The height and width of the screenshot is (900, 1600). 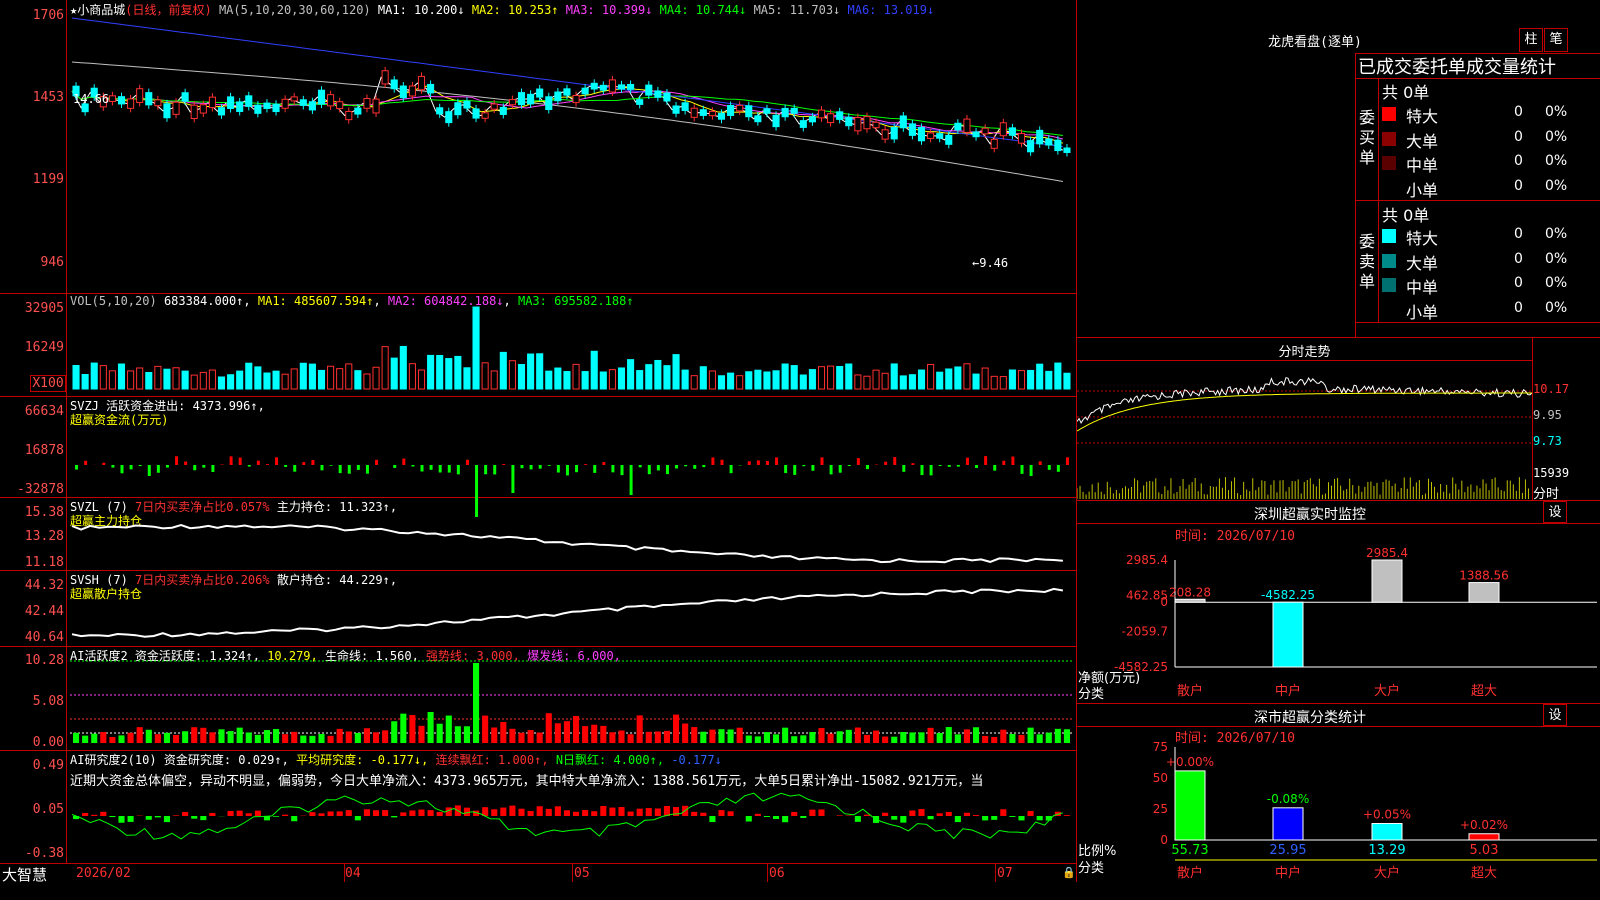 What do you see at coordinates (1288, 873) in the screenshot?
I see `sz-class-category-label: 中户` at bounding box center [1288, 873].